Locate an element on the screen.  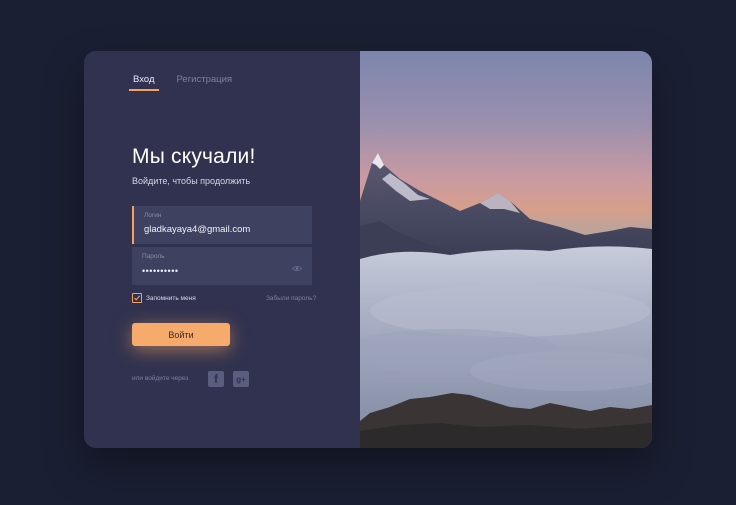
login-field: Логин gladkayaya4@gmail.com is located at coordinates (222, 225).